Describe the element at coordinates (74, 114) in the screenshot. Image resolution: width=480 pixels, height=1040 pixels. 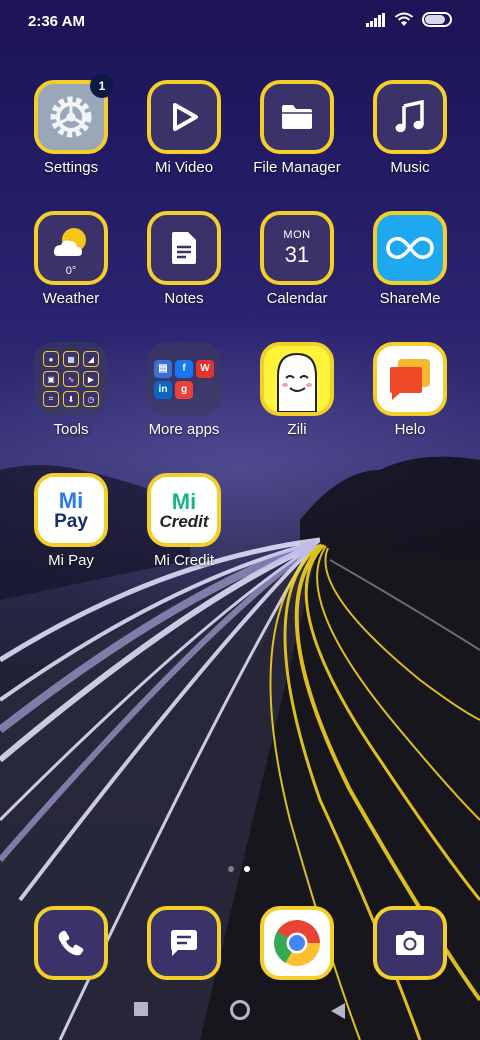
I see `settings-icon: 1` at that location.